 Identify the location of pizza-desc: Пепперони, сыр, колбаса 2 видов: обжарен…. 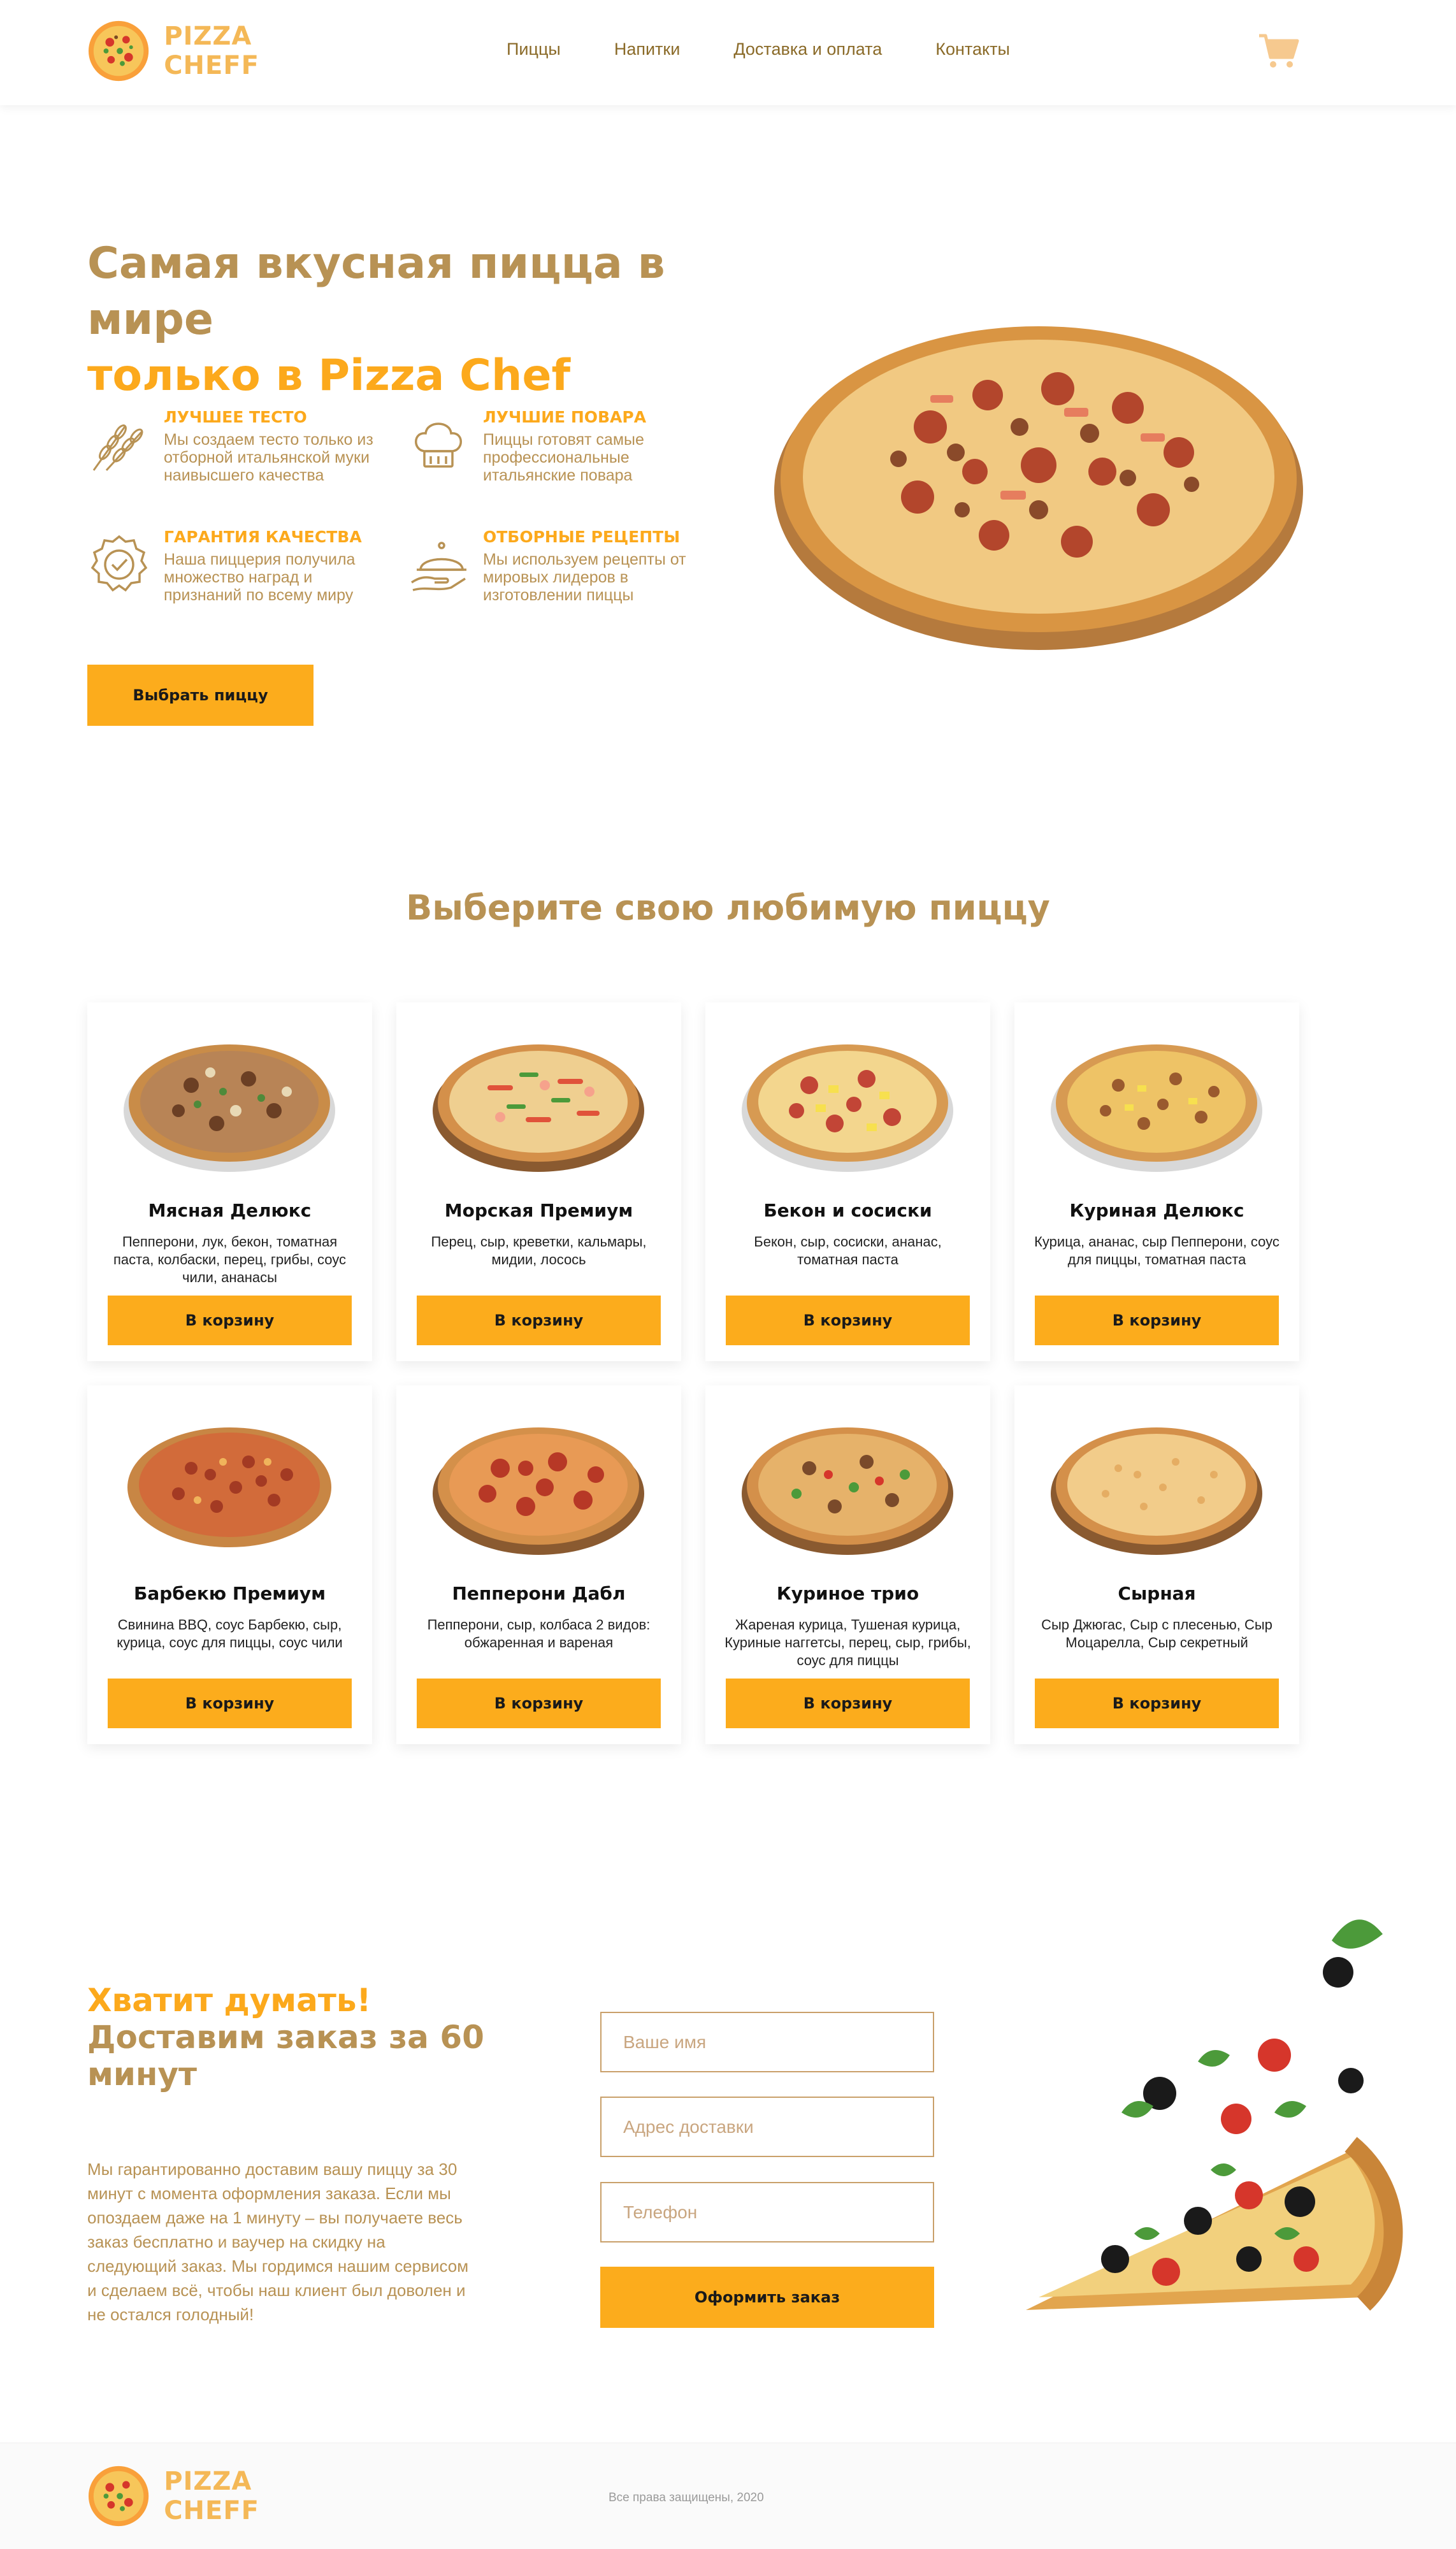
(539, 1634).